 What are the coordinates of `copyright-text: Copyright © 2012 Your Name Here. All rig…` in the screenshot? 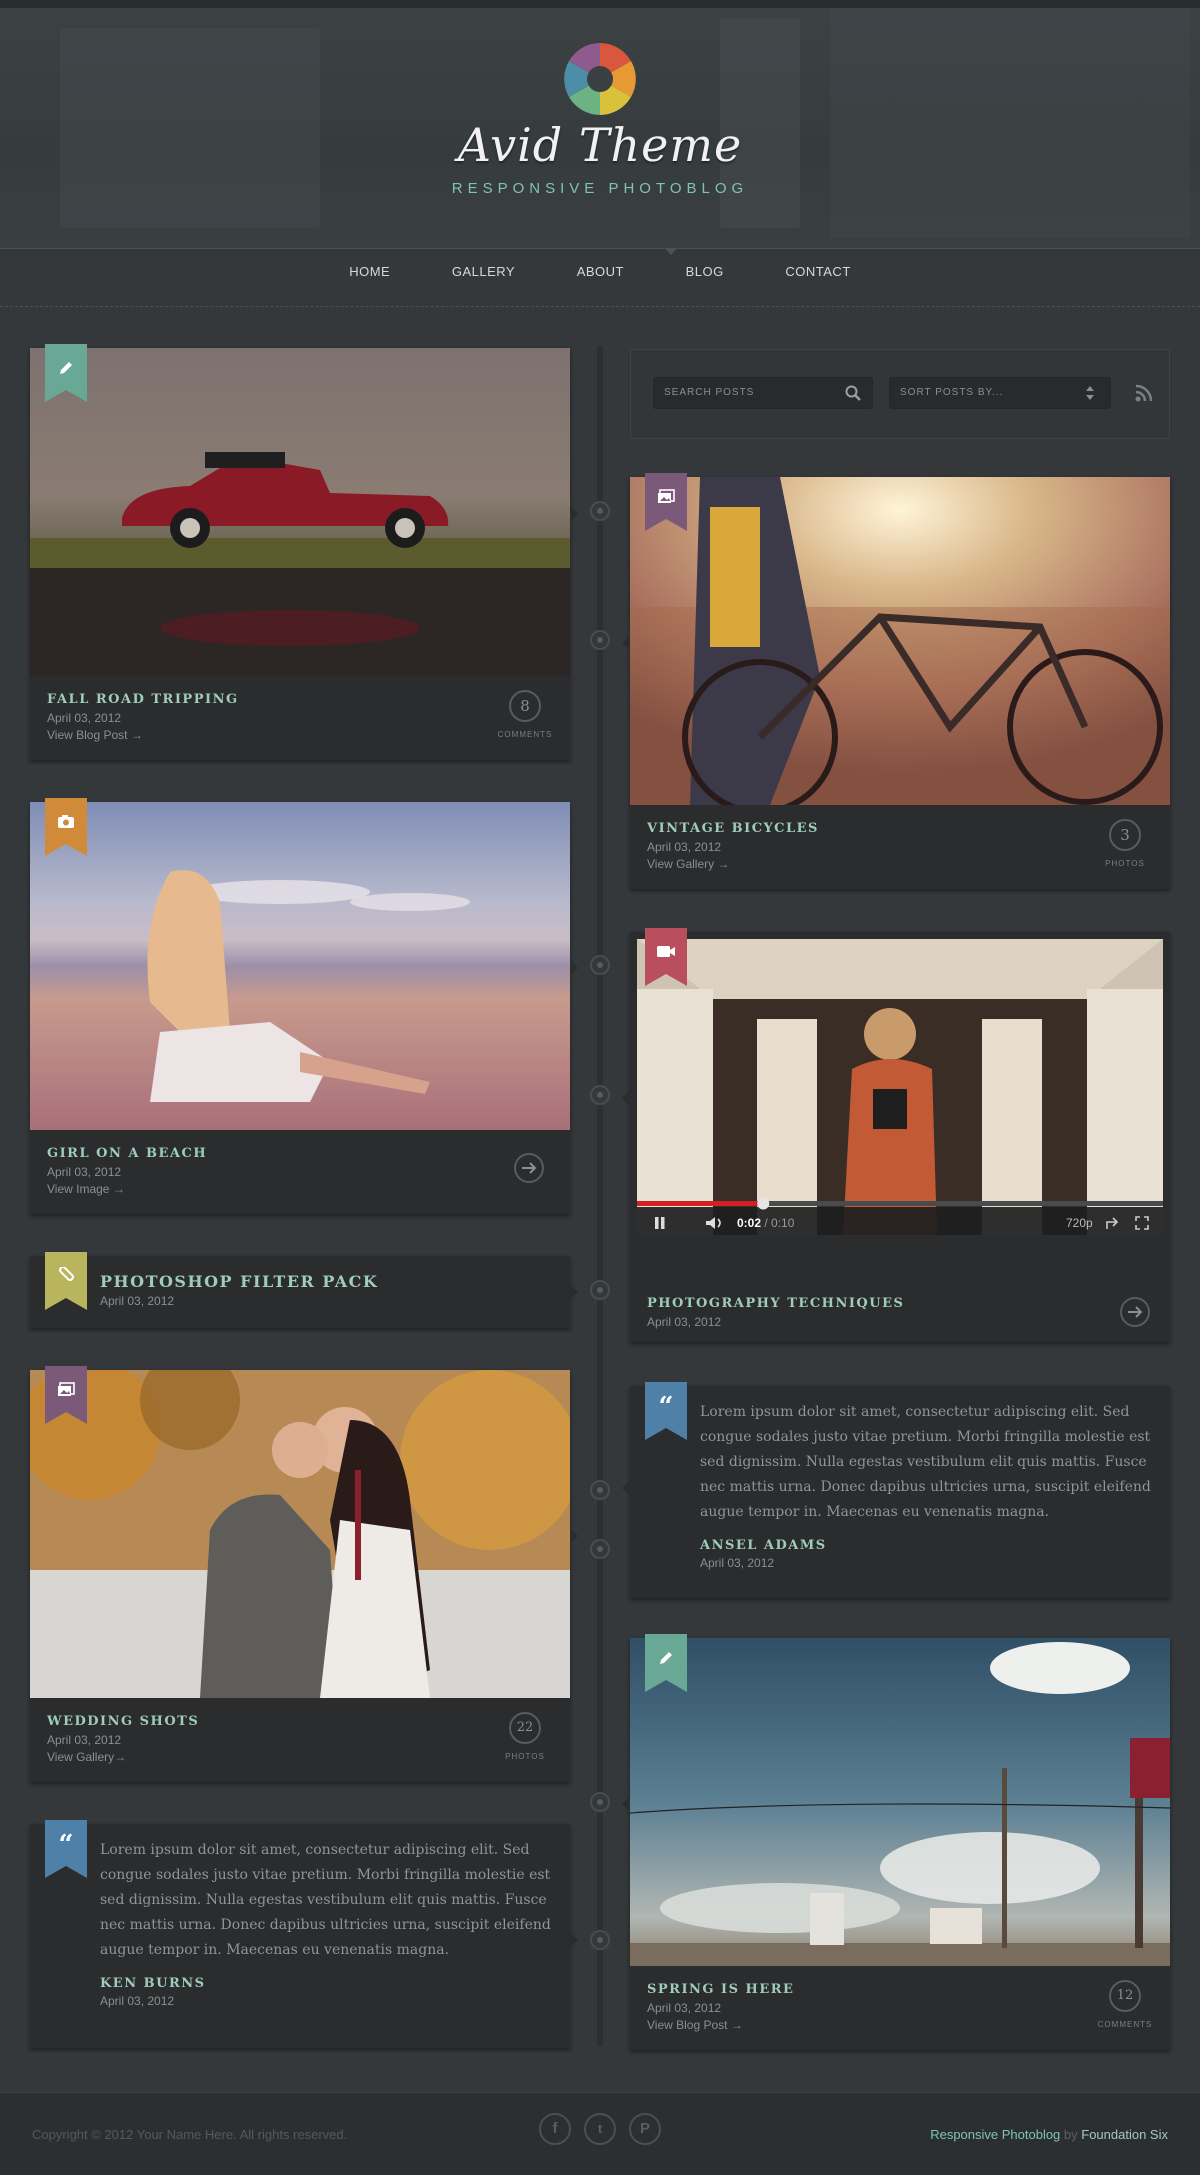 It's located at (190, 2134).